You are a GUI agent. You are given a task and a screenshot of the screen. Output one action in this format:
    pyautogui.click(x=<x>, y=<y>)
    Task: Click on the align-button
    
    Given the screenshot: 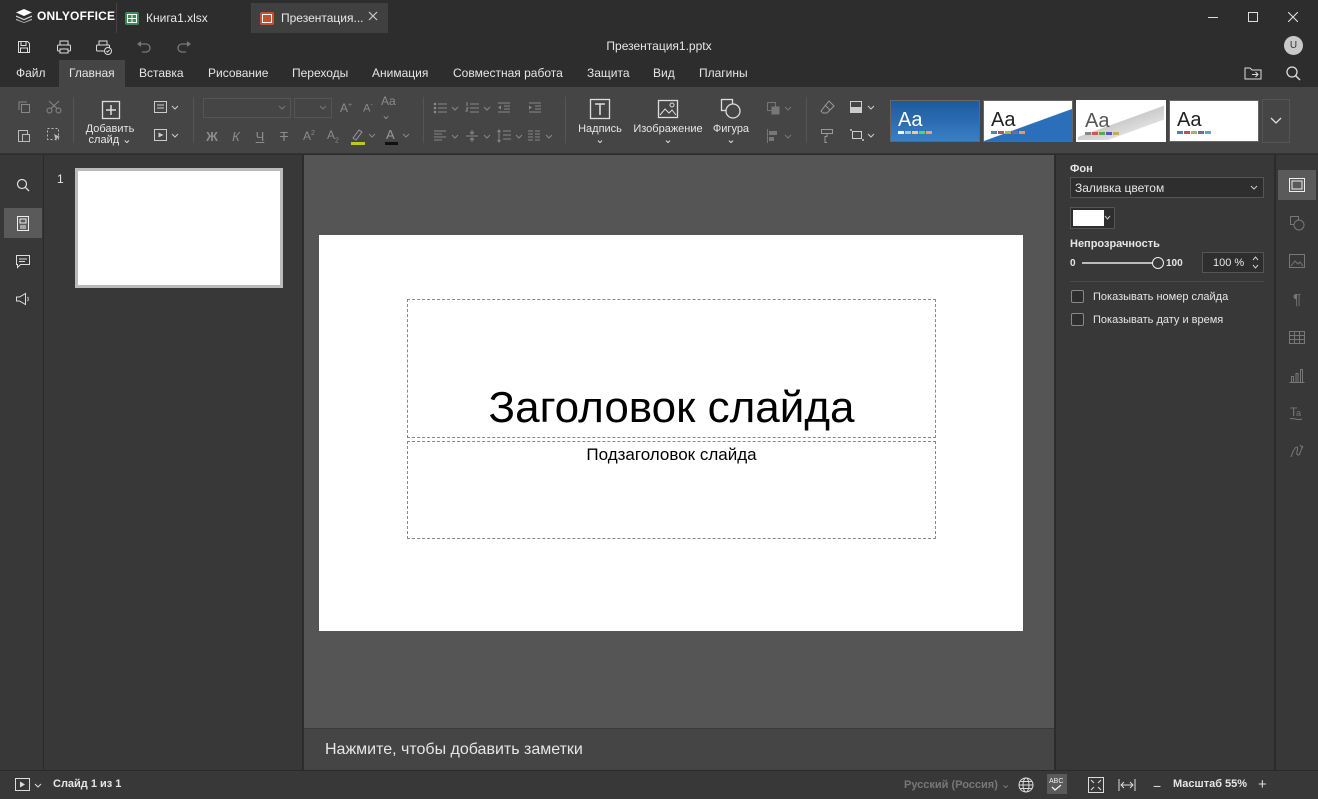 What is the action you would take?
    pyautogui.click(x=447, y=136)
    